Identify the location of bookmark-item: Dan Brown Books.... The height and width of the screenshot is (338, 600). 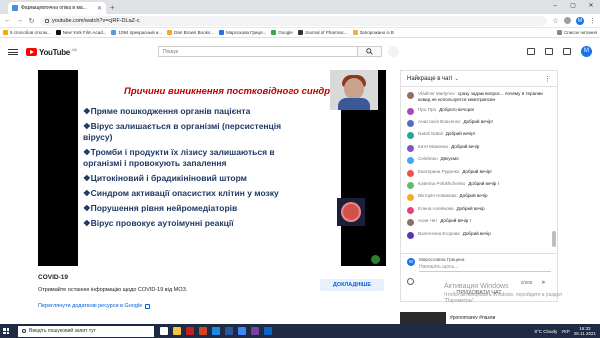
(190, 32).